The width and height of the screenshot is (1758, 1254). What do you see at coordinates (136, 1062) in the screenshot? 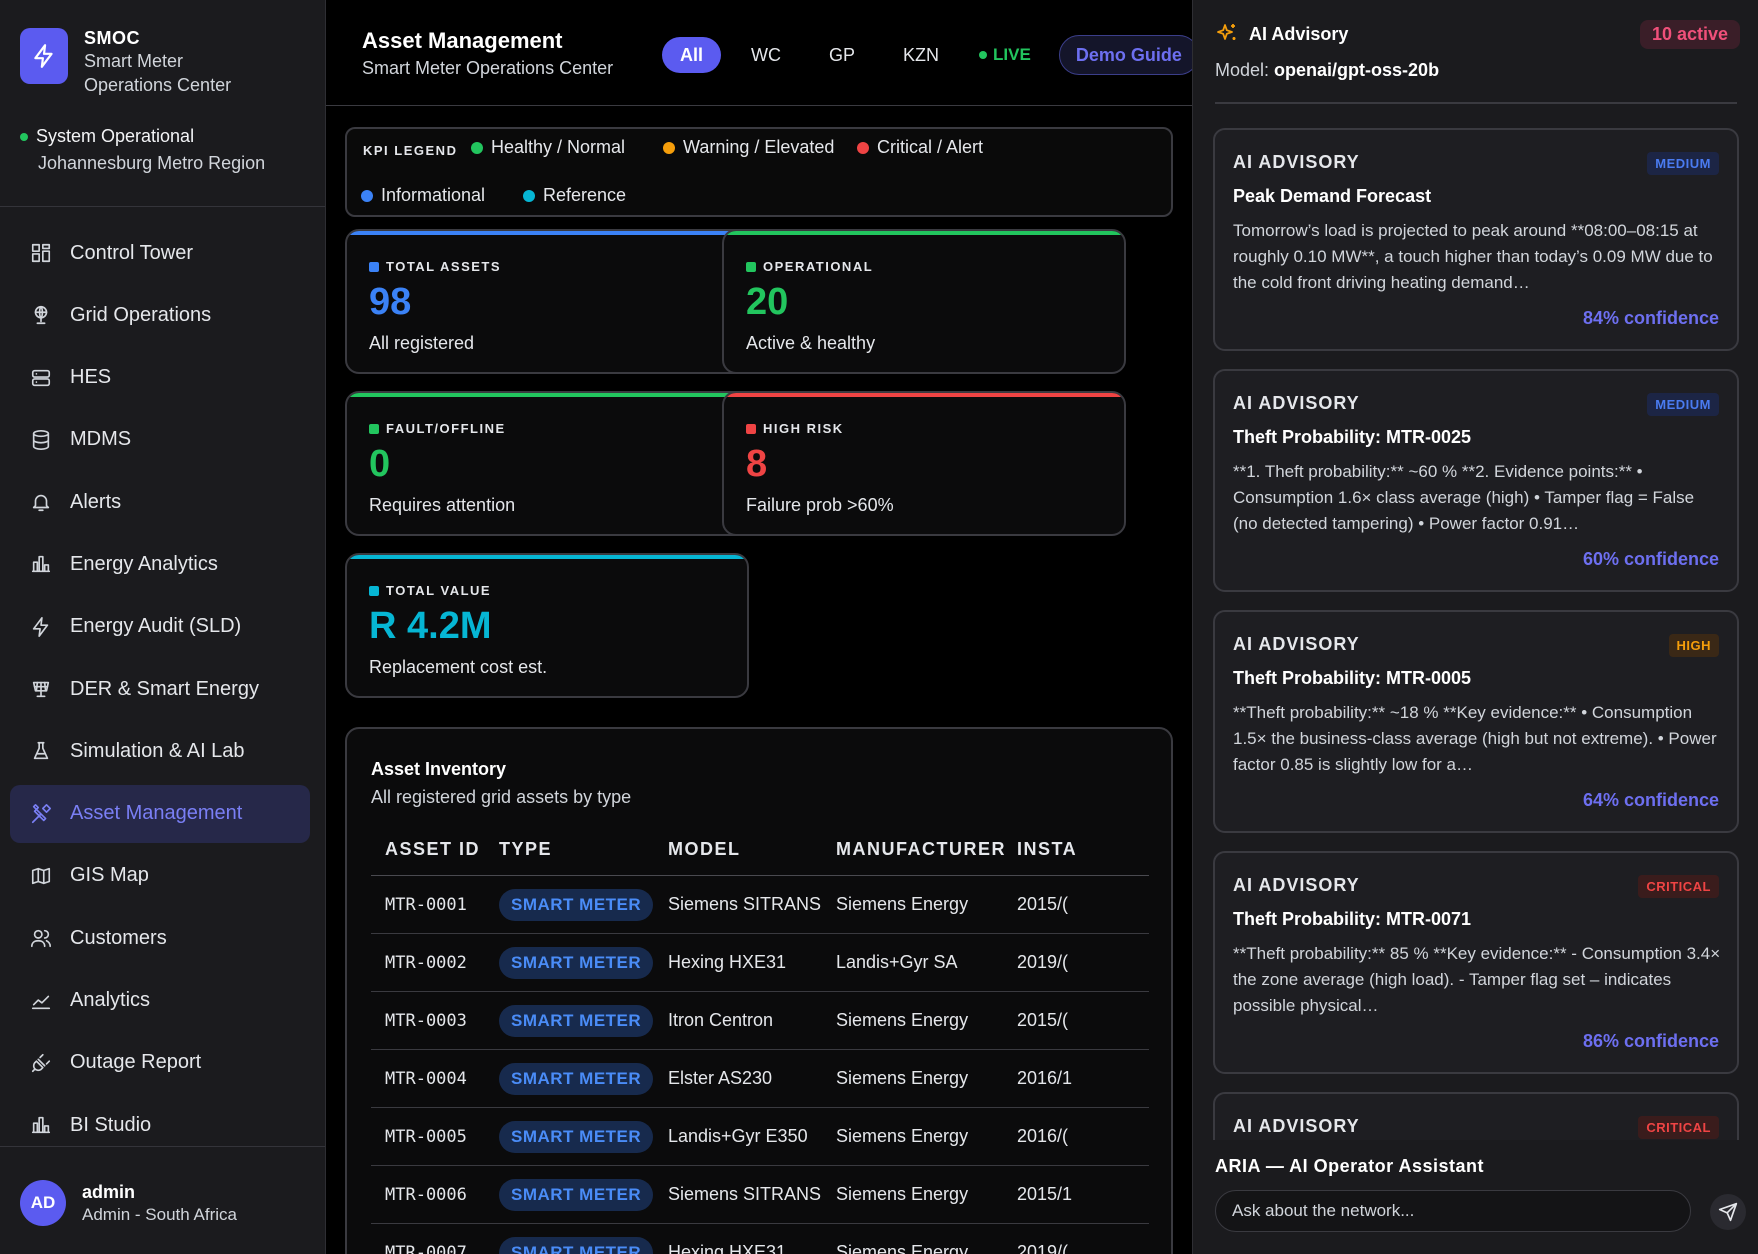
I see `sidebar-item-label: Outage Report` at bounding box center [136, 1062].